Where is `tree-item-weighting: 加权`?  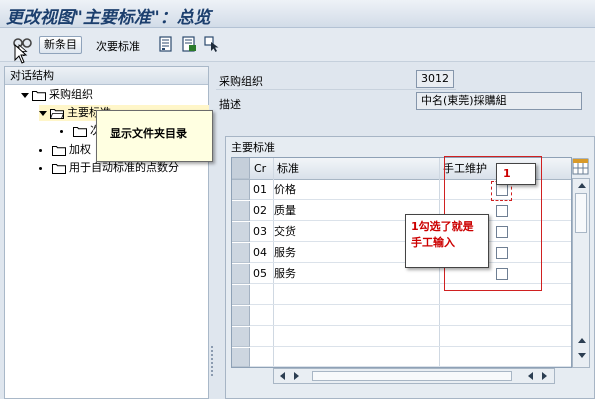
tree-item-weighting: 加权 is located at coordinates (65, 150).